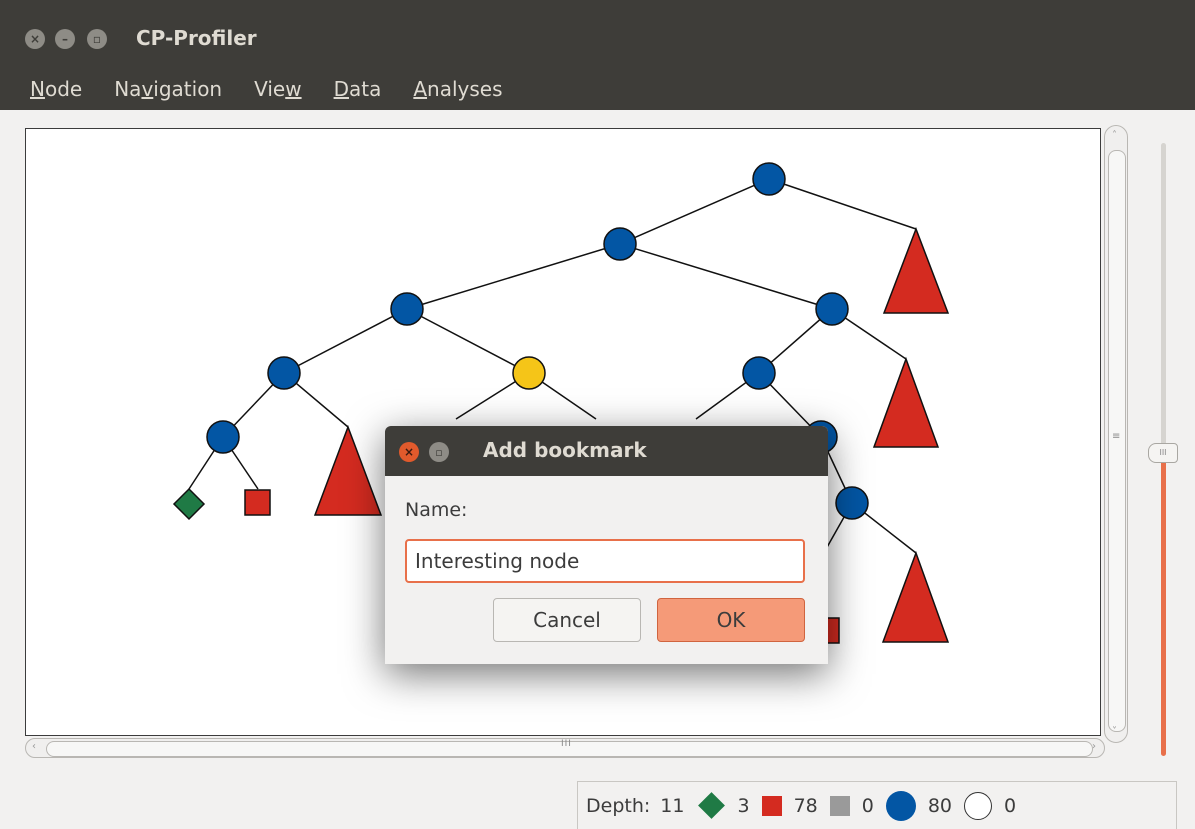  Describe the element at coordinates (1163, 607) in the screenshot. I see `zoom-slider-fill` at that location.